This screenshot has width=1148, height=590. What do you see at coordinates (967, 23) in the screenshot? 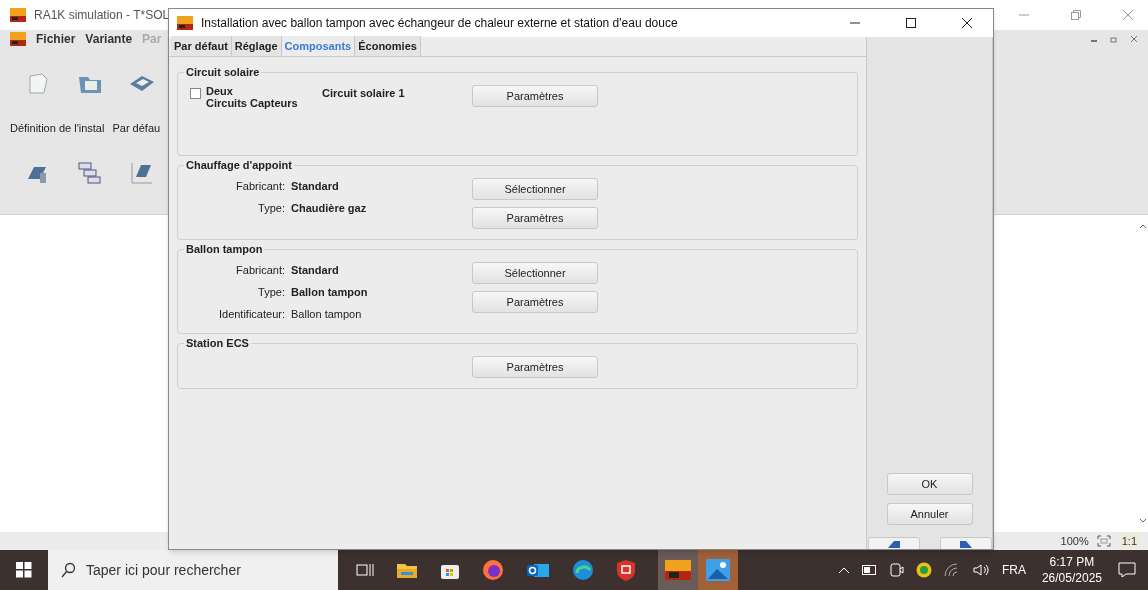
I see `close-icon` at bounding box center [967, 23].